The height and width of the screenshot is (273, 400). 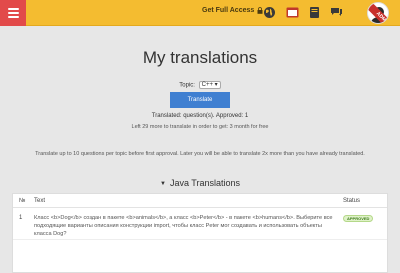 What do you see at coordinates (22, 201) in the screenshot?
I see `column-header-number: №` at bounding box center [22, 201].